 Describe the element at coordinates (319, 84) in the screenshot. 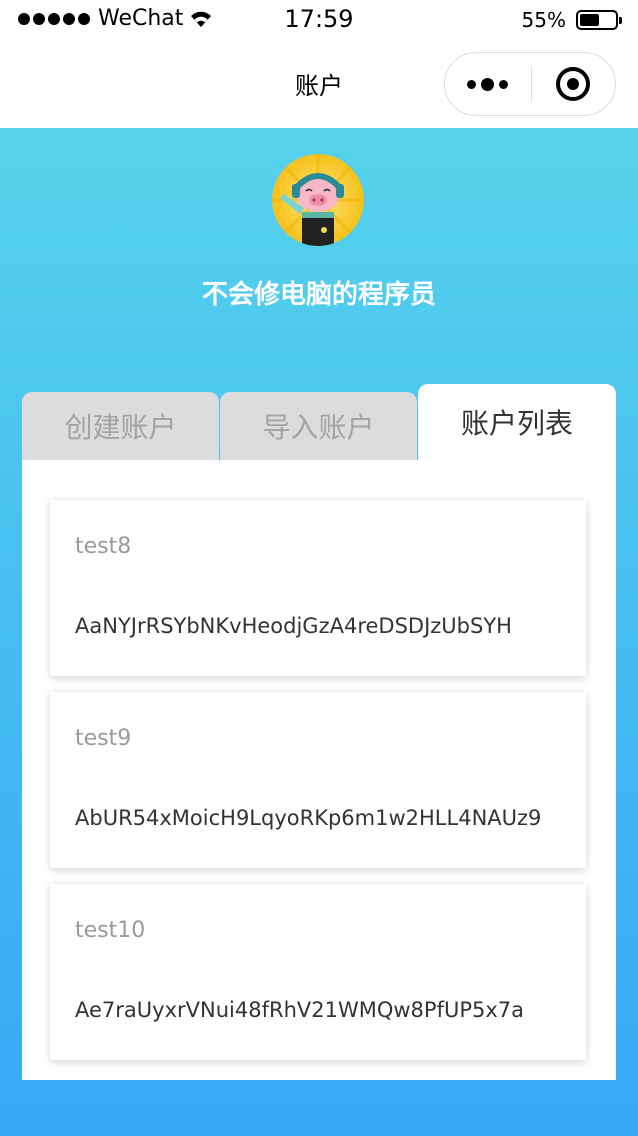

I see `nav-bar: 账户` at that location.